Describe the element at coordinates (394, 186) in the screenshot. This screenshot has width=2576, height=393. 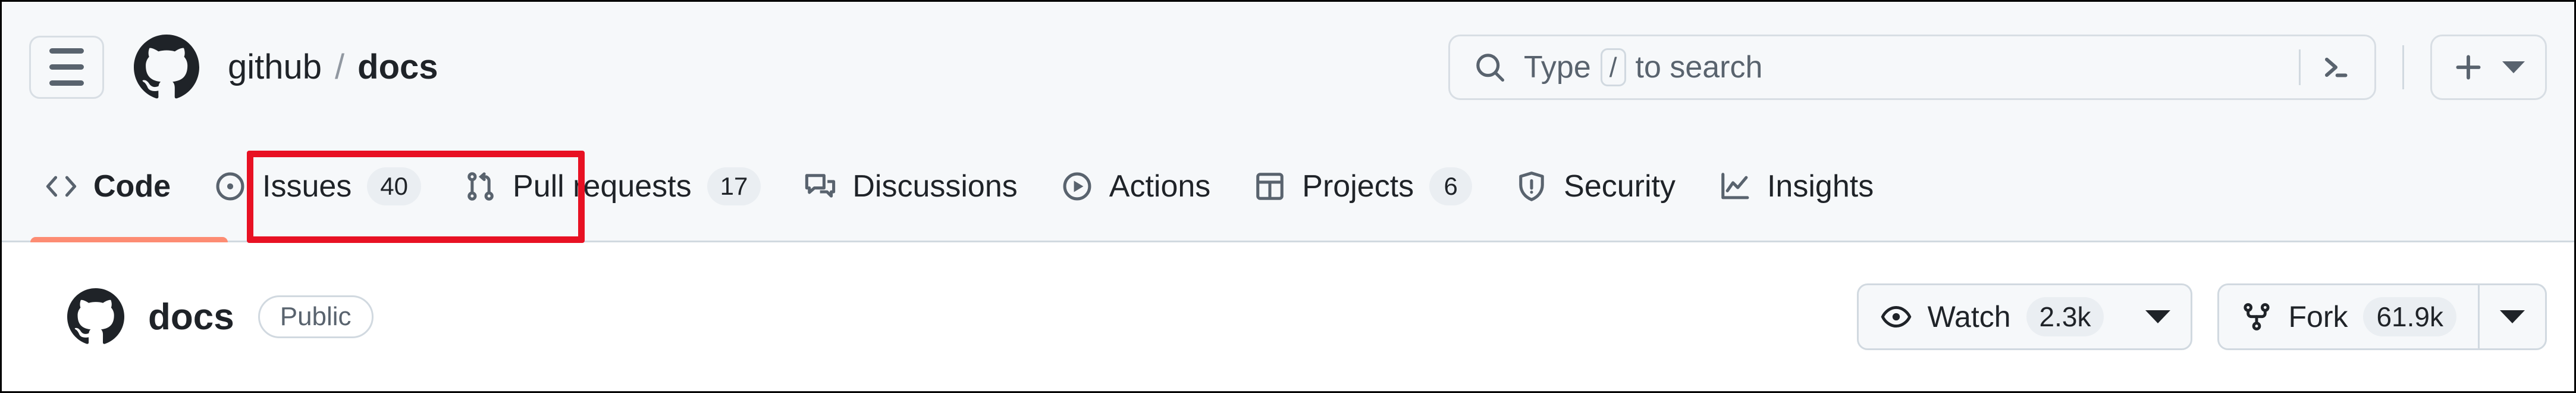
I see `tab-count-badge: 40` at that location.